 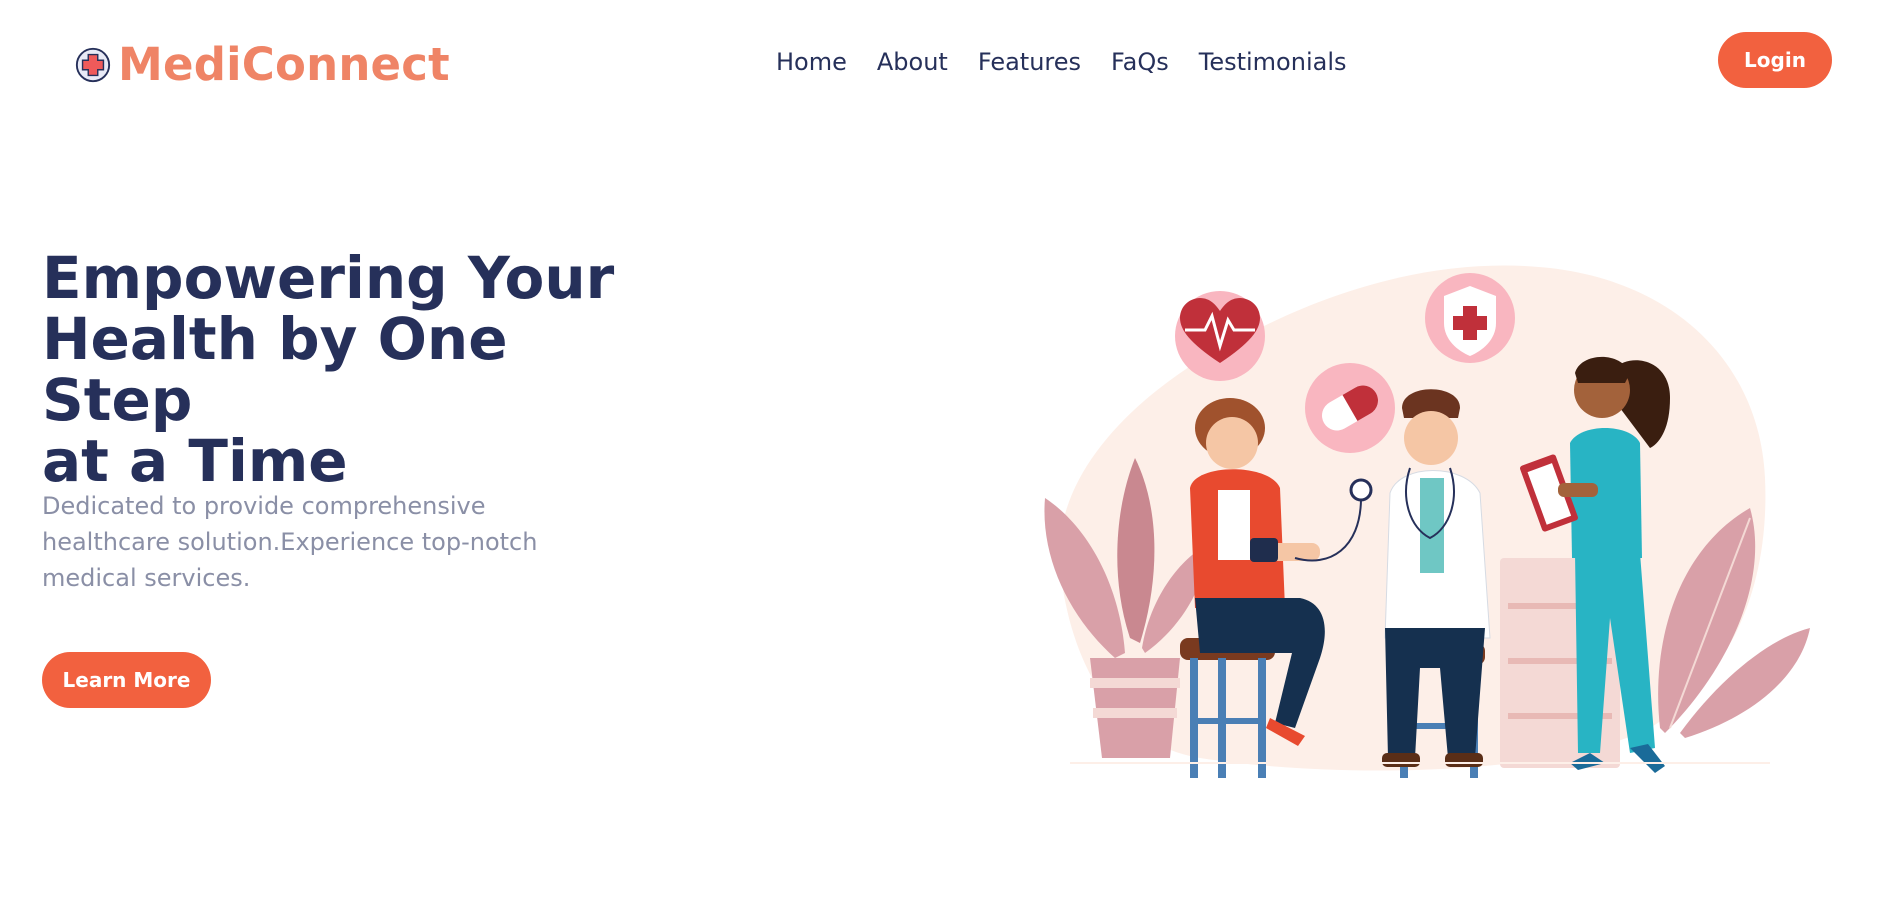 What do you see at coordinates (819, 62) in the screenshot?
I see `nav-link-home: Home` at bounding box center [819, 62].